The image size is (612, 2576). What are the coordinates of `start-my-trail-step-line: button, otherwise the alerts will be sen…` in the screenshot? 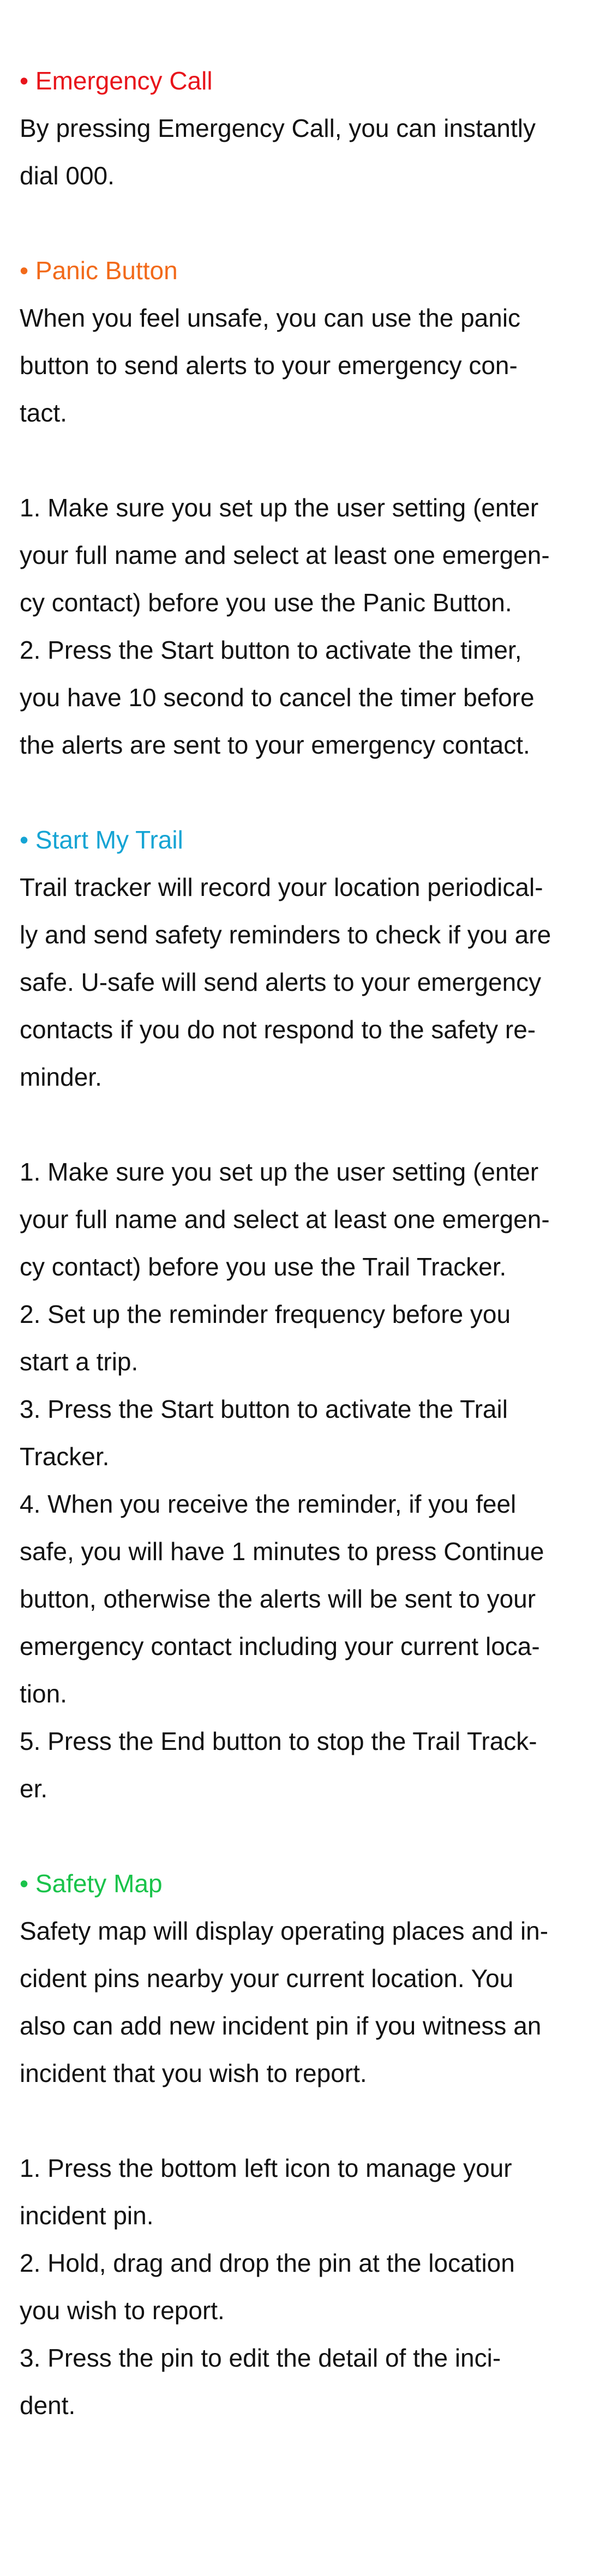 It's located at (278, 1599).